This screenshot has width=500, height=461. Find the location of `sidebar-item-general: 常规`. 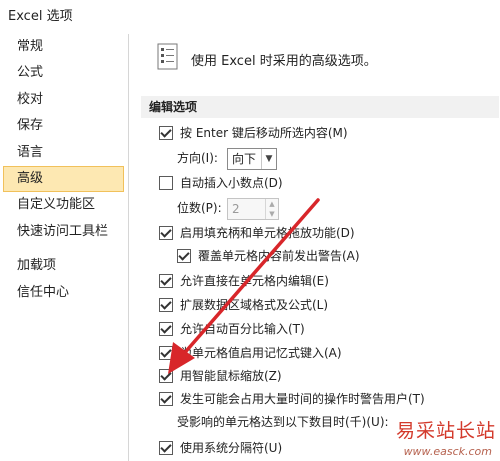

sidebar-item-general: 常规 is located at coordinates (64, 47).